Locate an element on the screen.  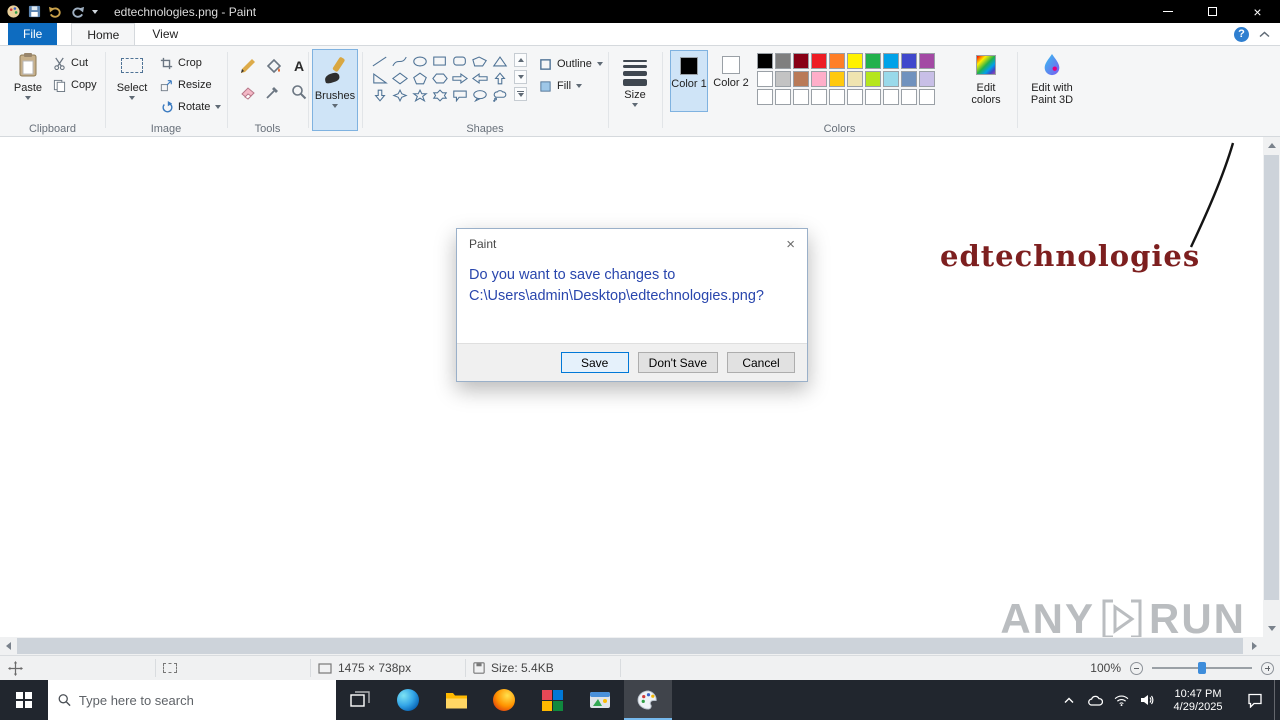
vertical-scrollbar-thumb is located at coordinates (1271, 377).